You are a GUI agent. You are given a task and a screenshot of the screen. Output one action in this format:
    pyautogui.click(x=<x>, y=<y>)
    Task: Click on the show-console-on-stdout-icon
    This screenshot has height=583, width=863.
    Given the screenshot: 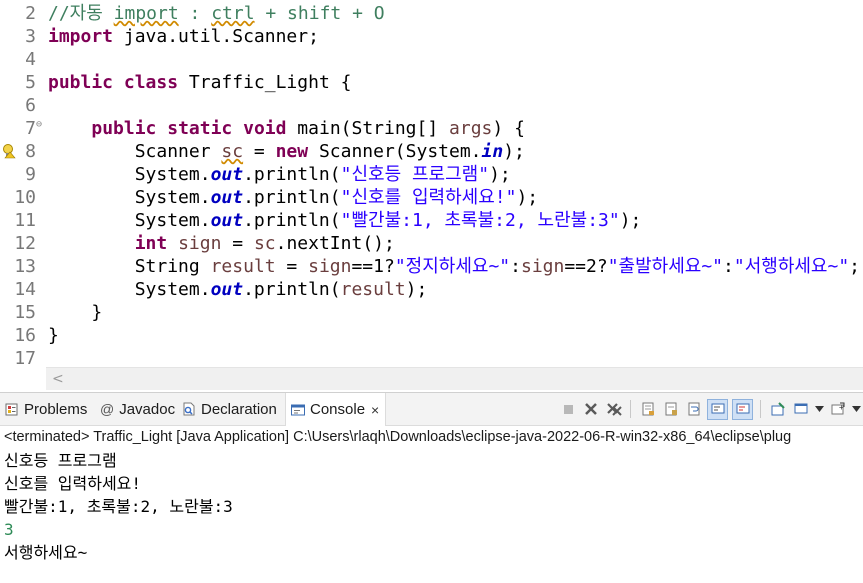 What is the action you would take?
    pyautogui.click(x=717, y=409)
    